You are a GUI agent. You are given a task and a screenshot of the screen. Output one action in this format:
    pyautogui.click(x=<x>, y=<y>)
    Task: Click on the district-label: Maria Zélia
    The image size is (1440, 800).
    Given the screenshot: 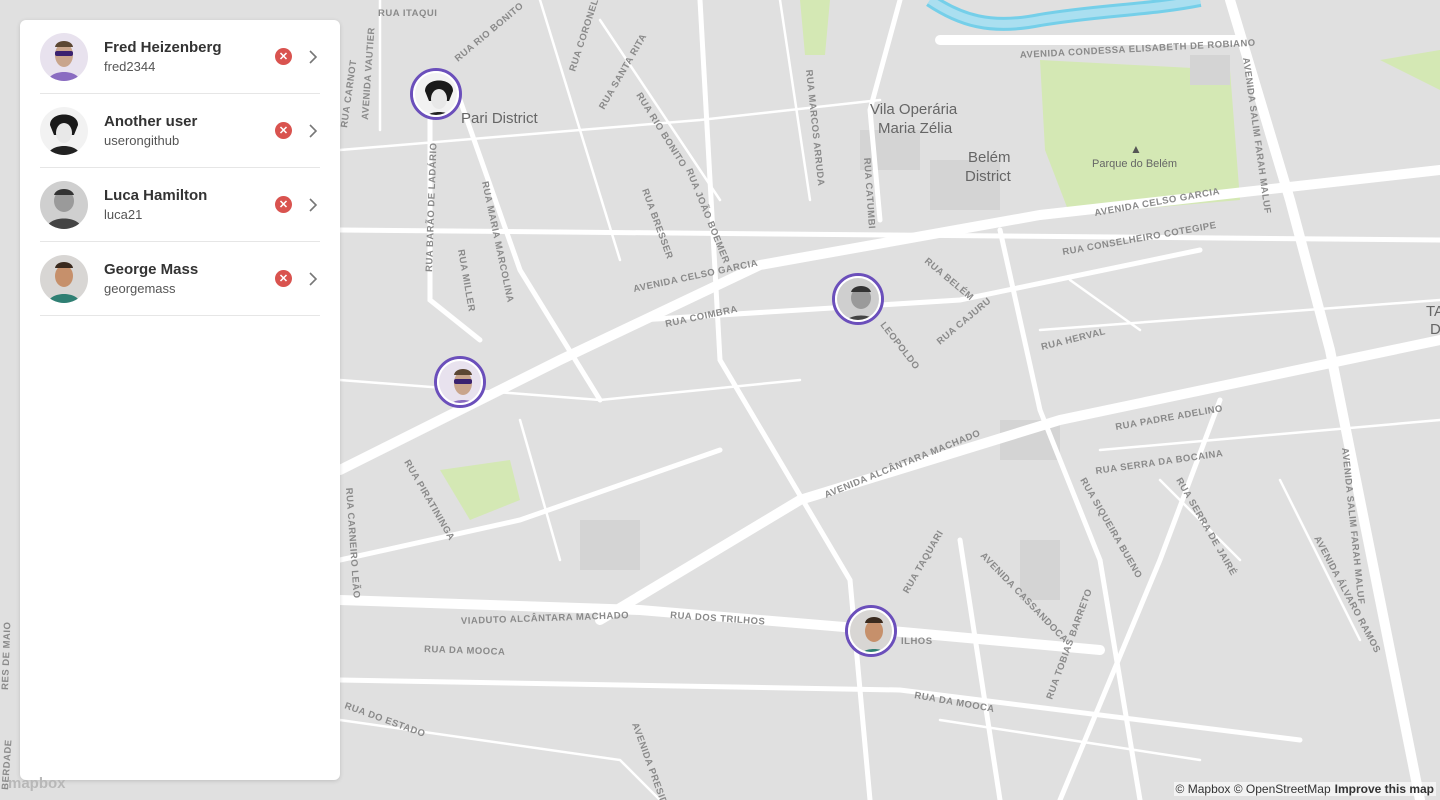 What is the action you would take?
    pyautogui.click(x=915, y=128)
    